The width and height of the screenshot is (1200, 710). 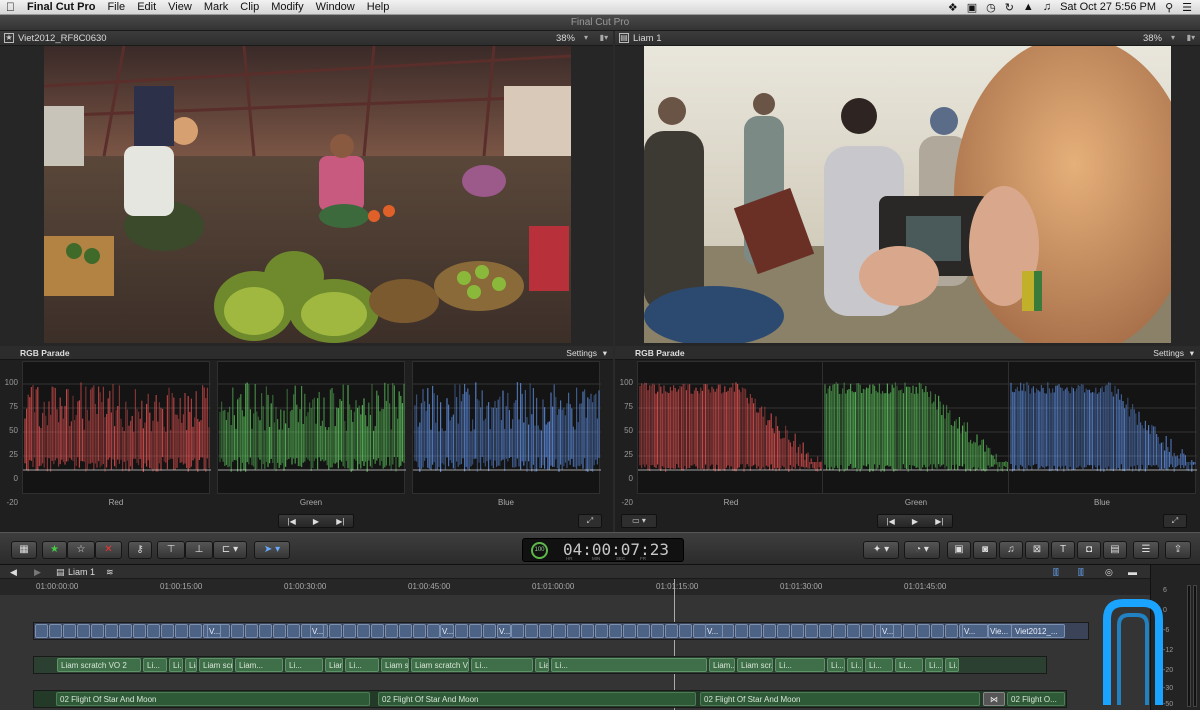 What do you see at coordinates (230, 550) in the screenshot?
I see `append-clip-icon: ⊏ ▾` at bounding box center [230, 550].